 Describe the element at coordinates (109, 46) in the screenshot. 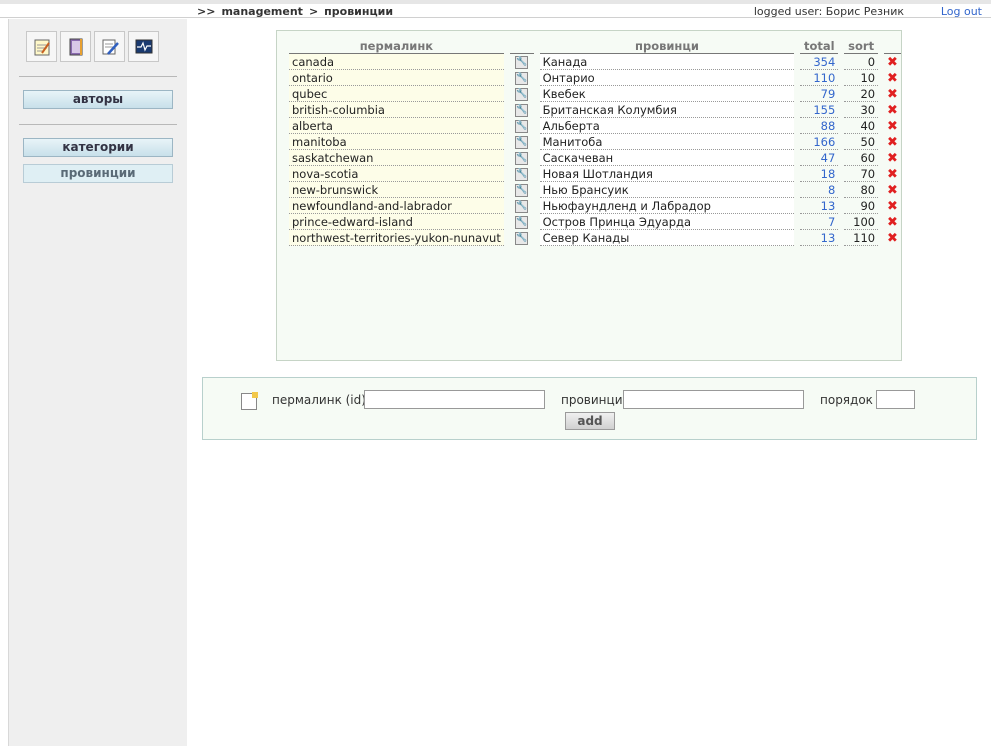

I see `edit-document-icon` at that location.